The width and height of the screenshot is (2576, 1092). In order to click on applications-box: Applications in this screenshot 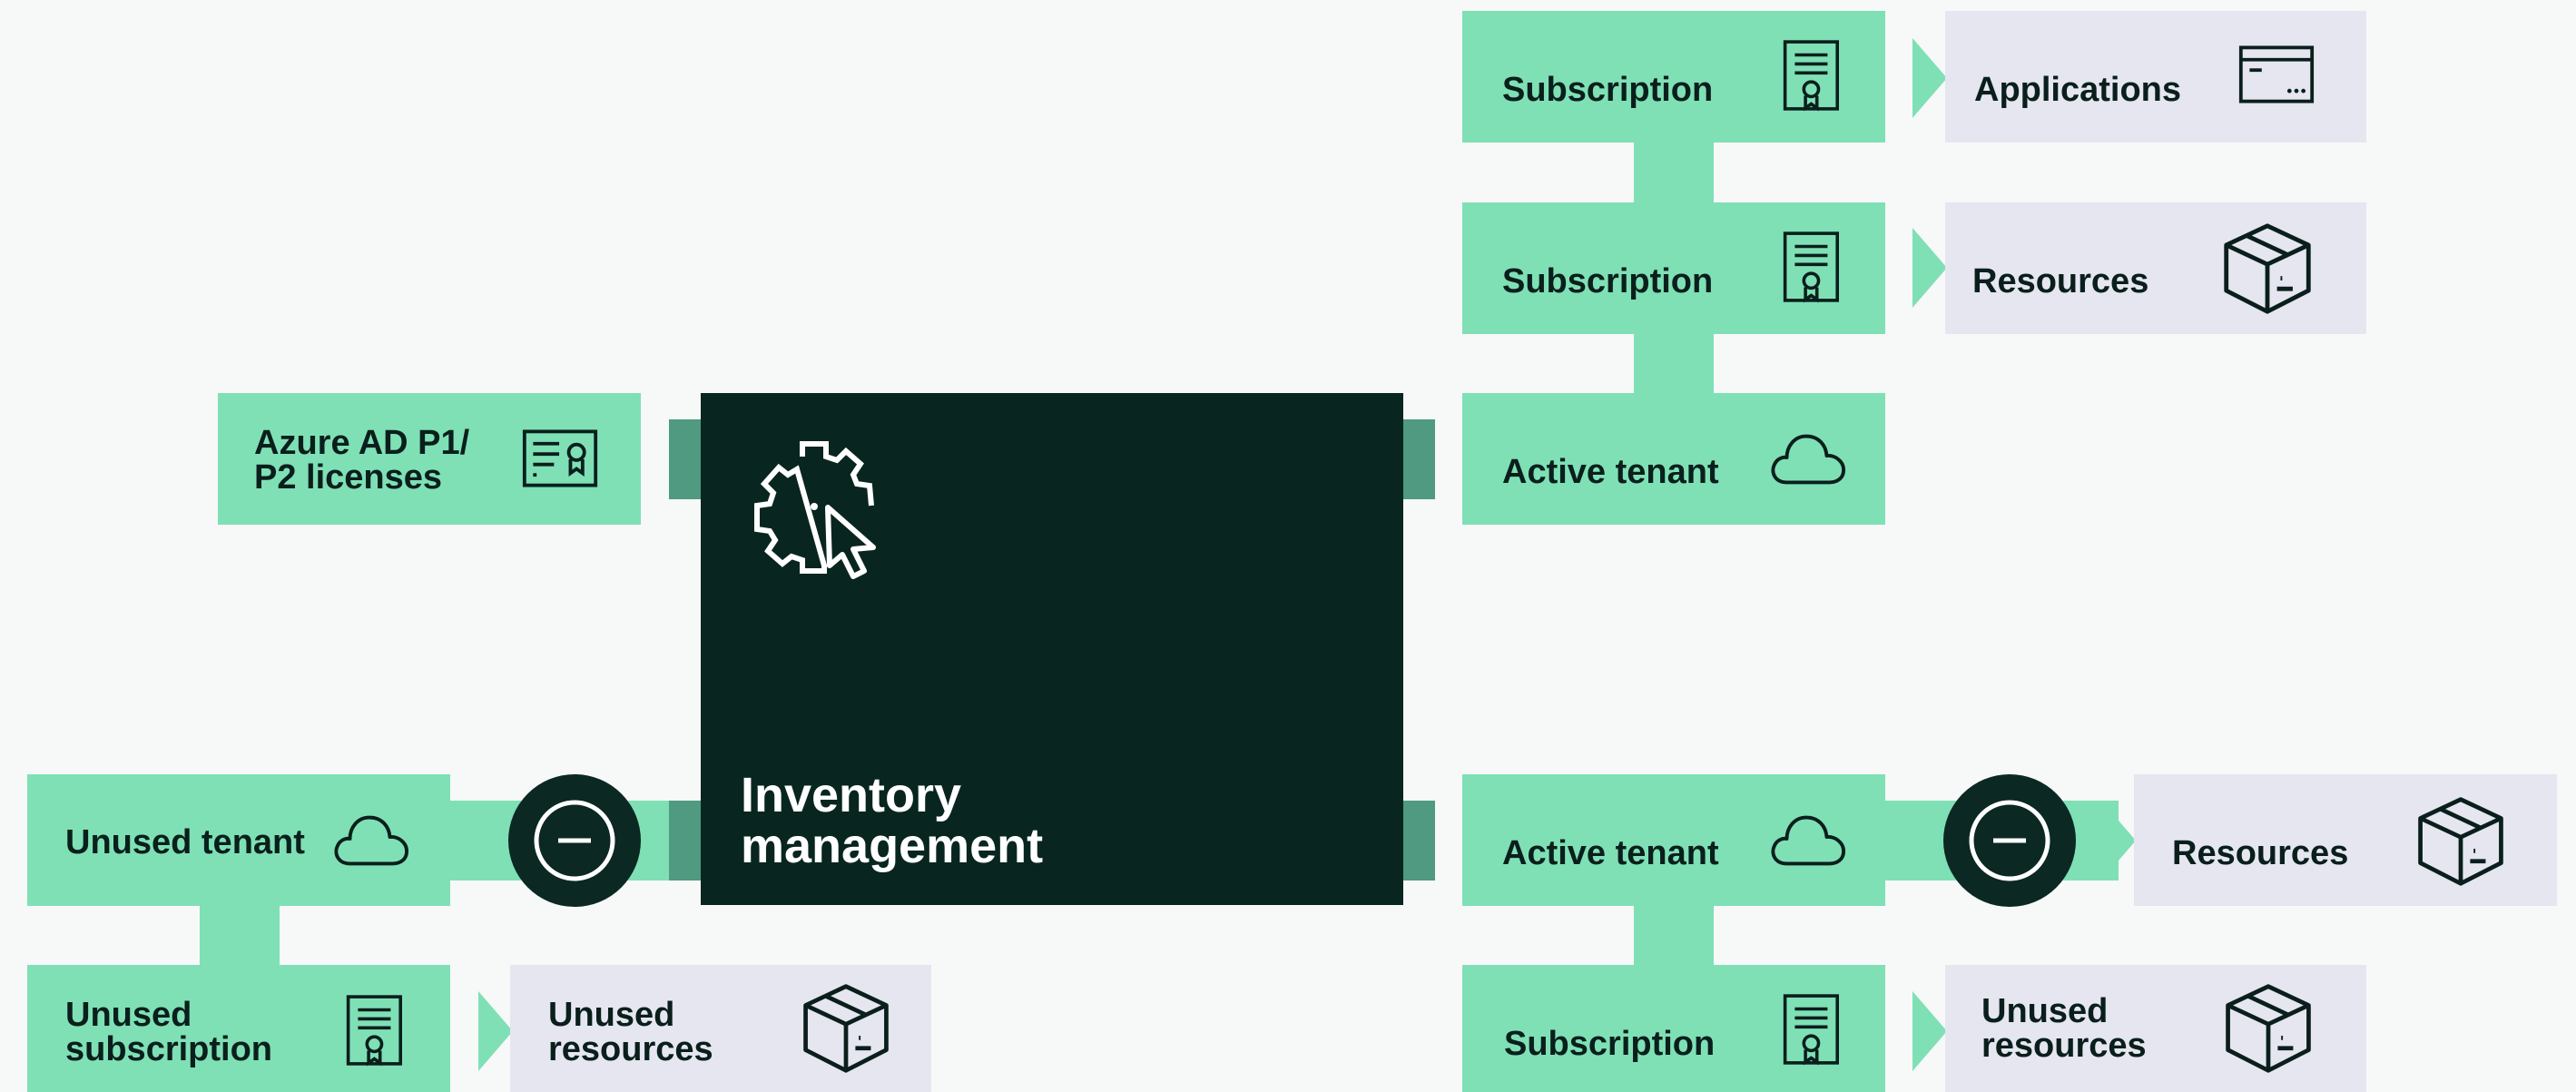, I will do `click(2155, 77)`.